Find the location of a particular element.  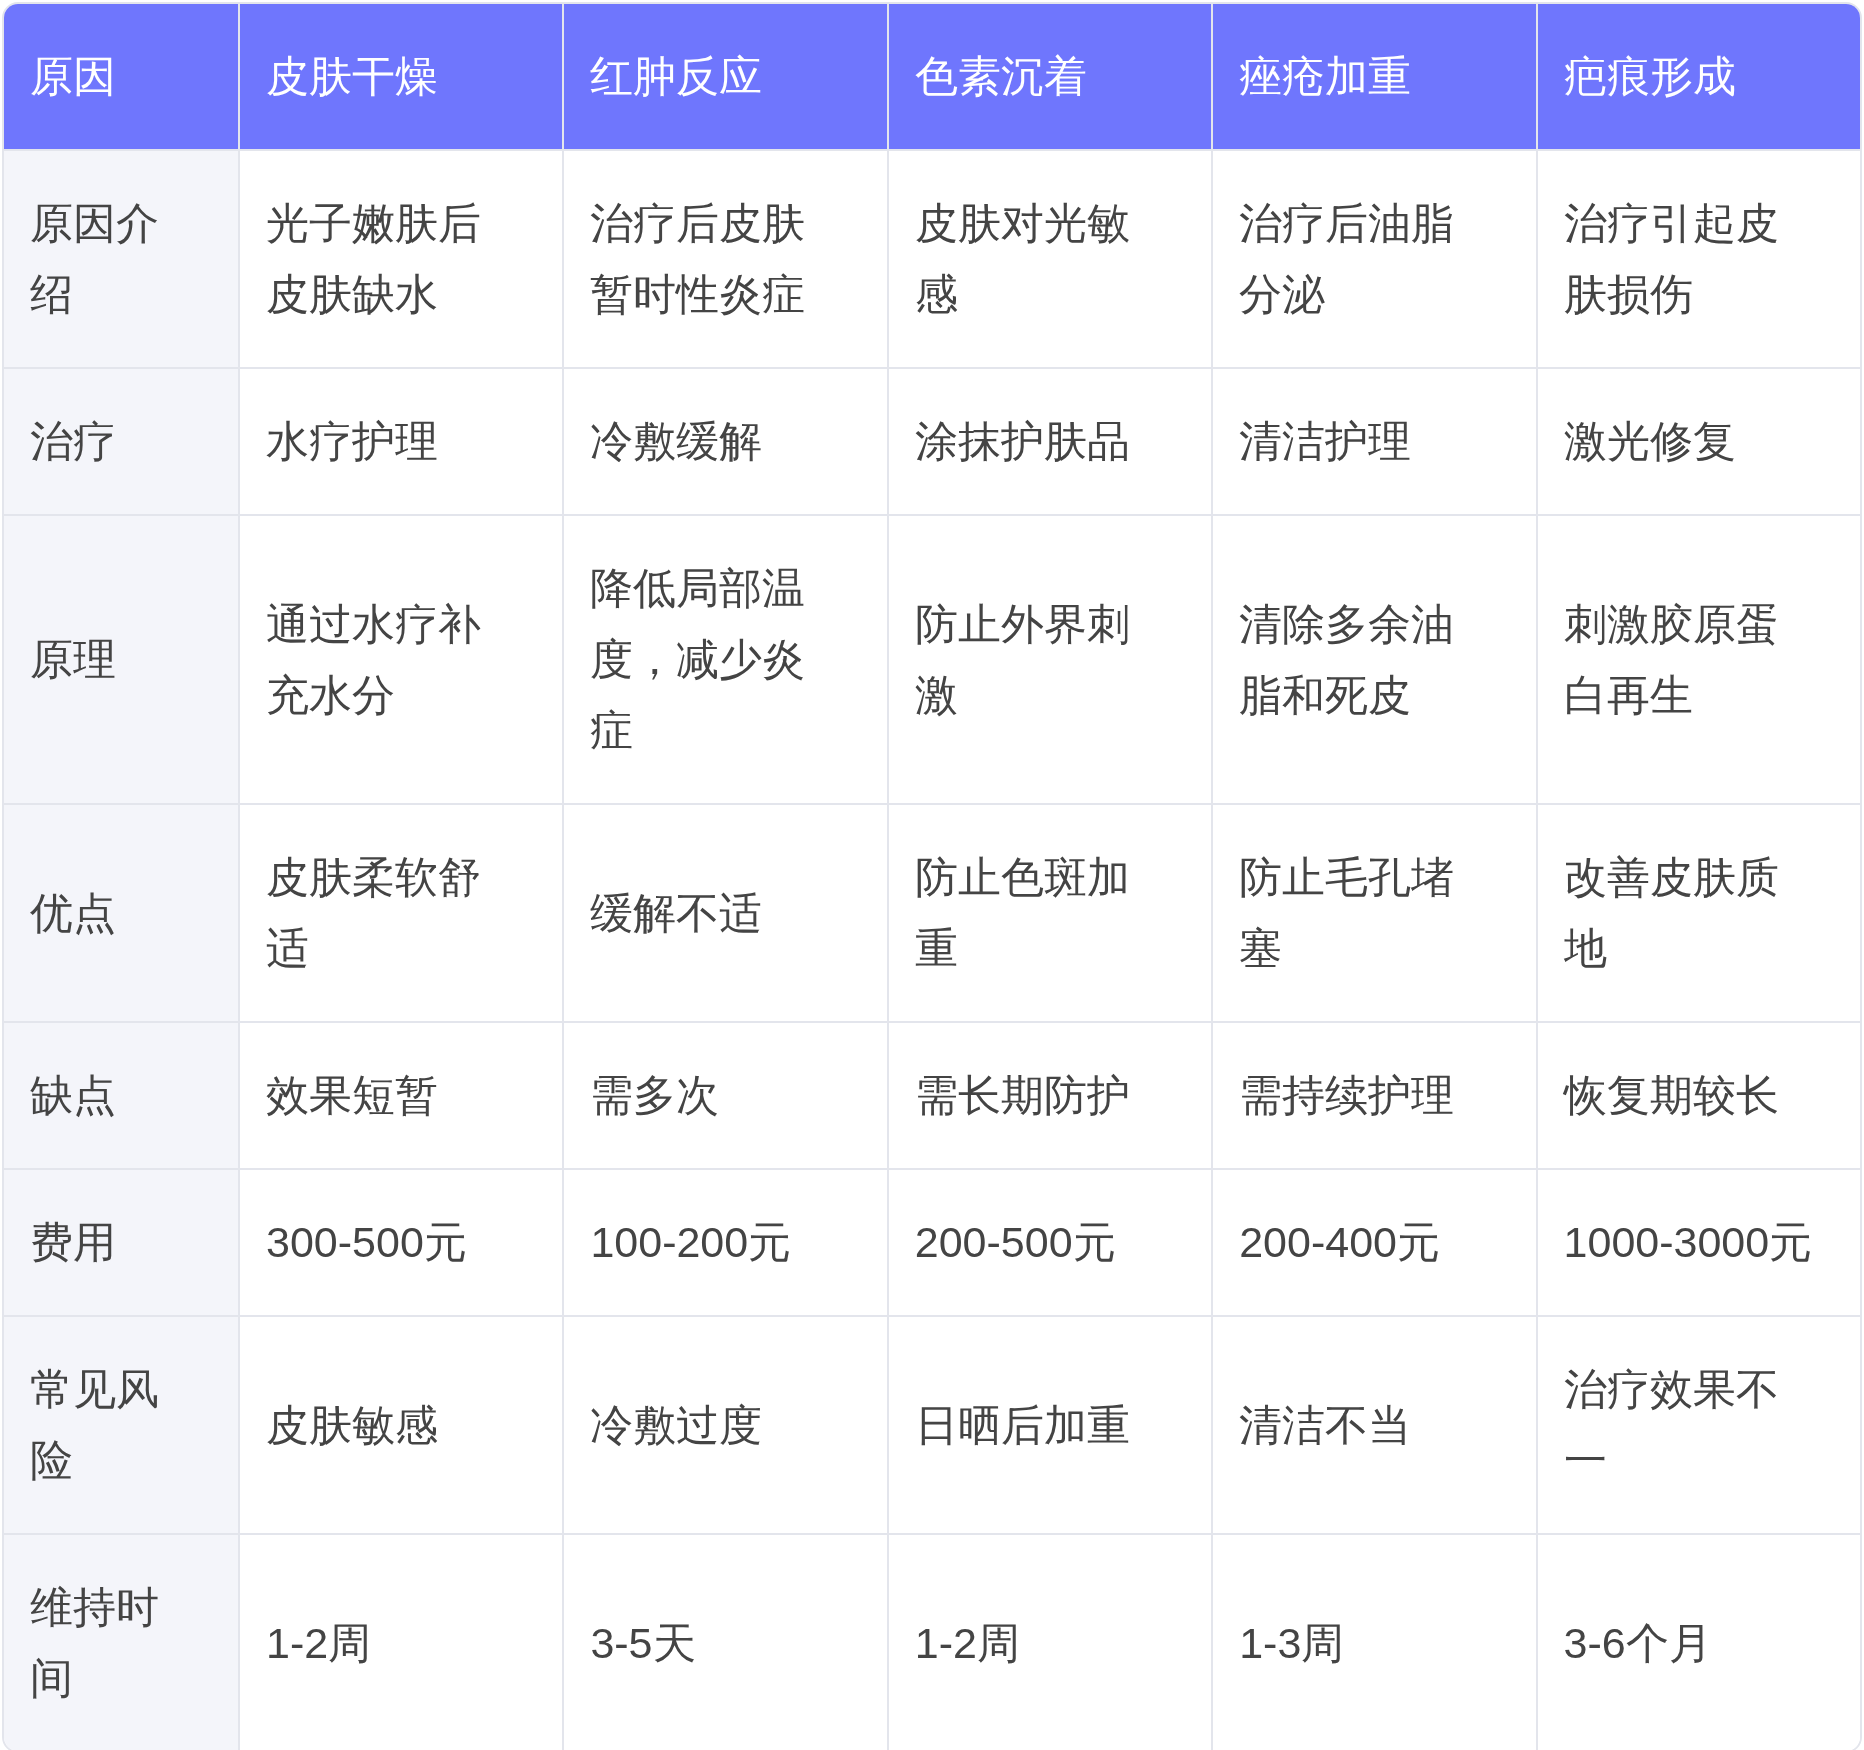

table-cell: 清除多余油脂和死皮 is located at coordinates (1373, 658).